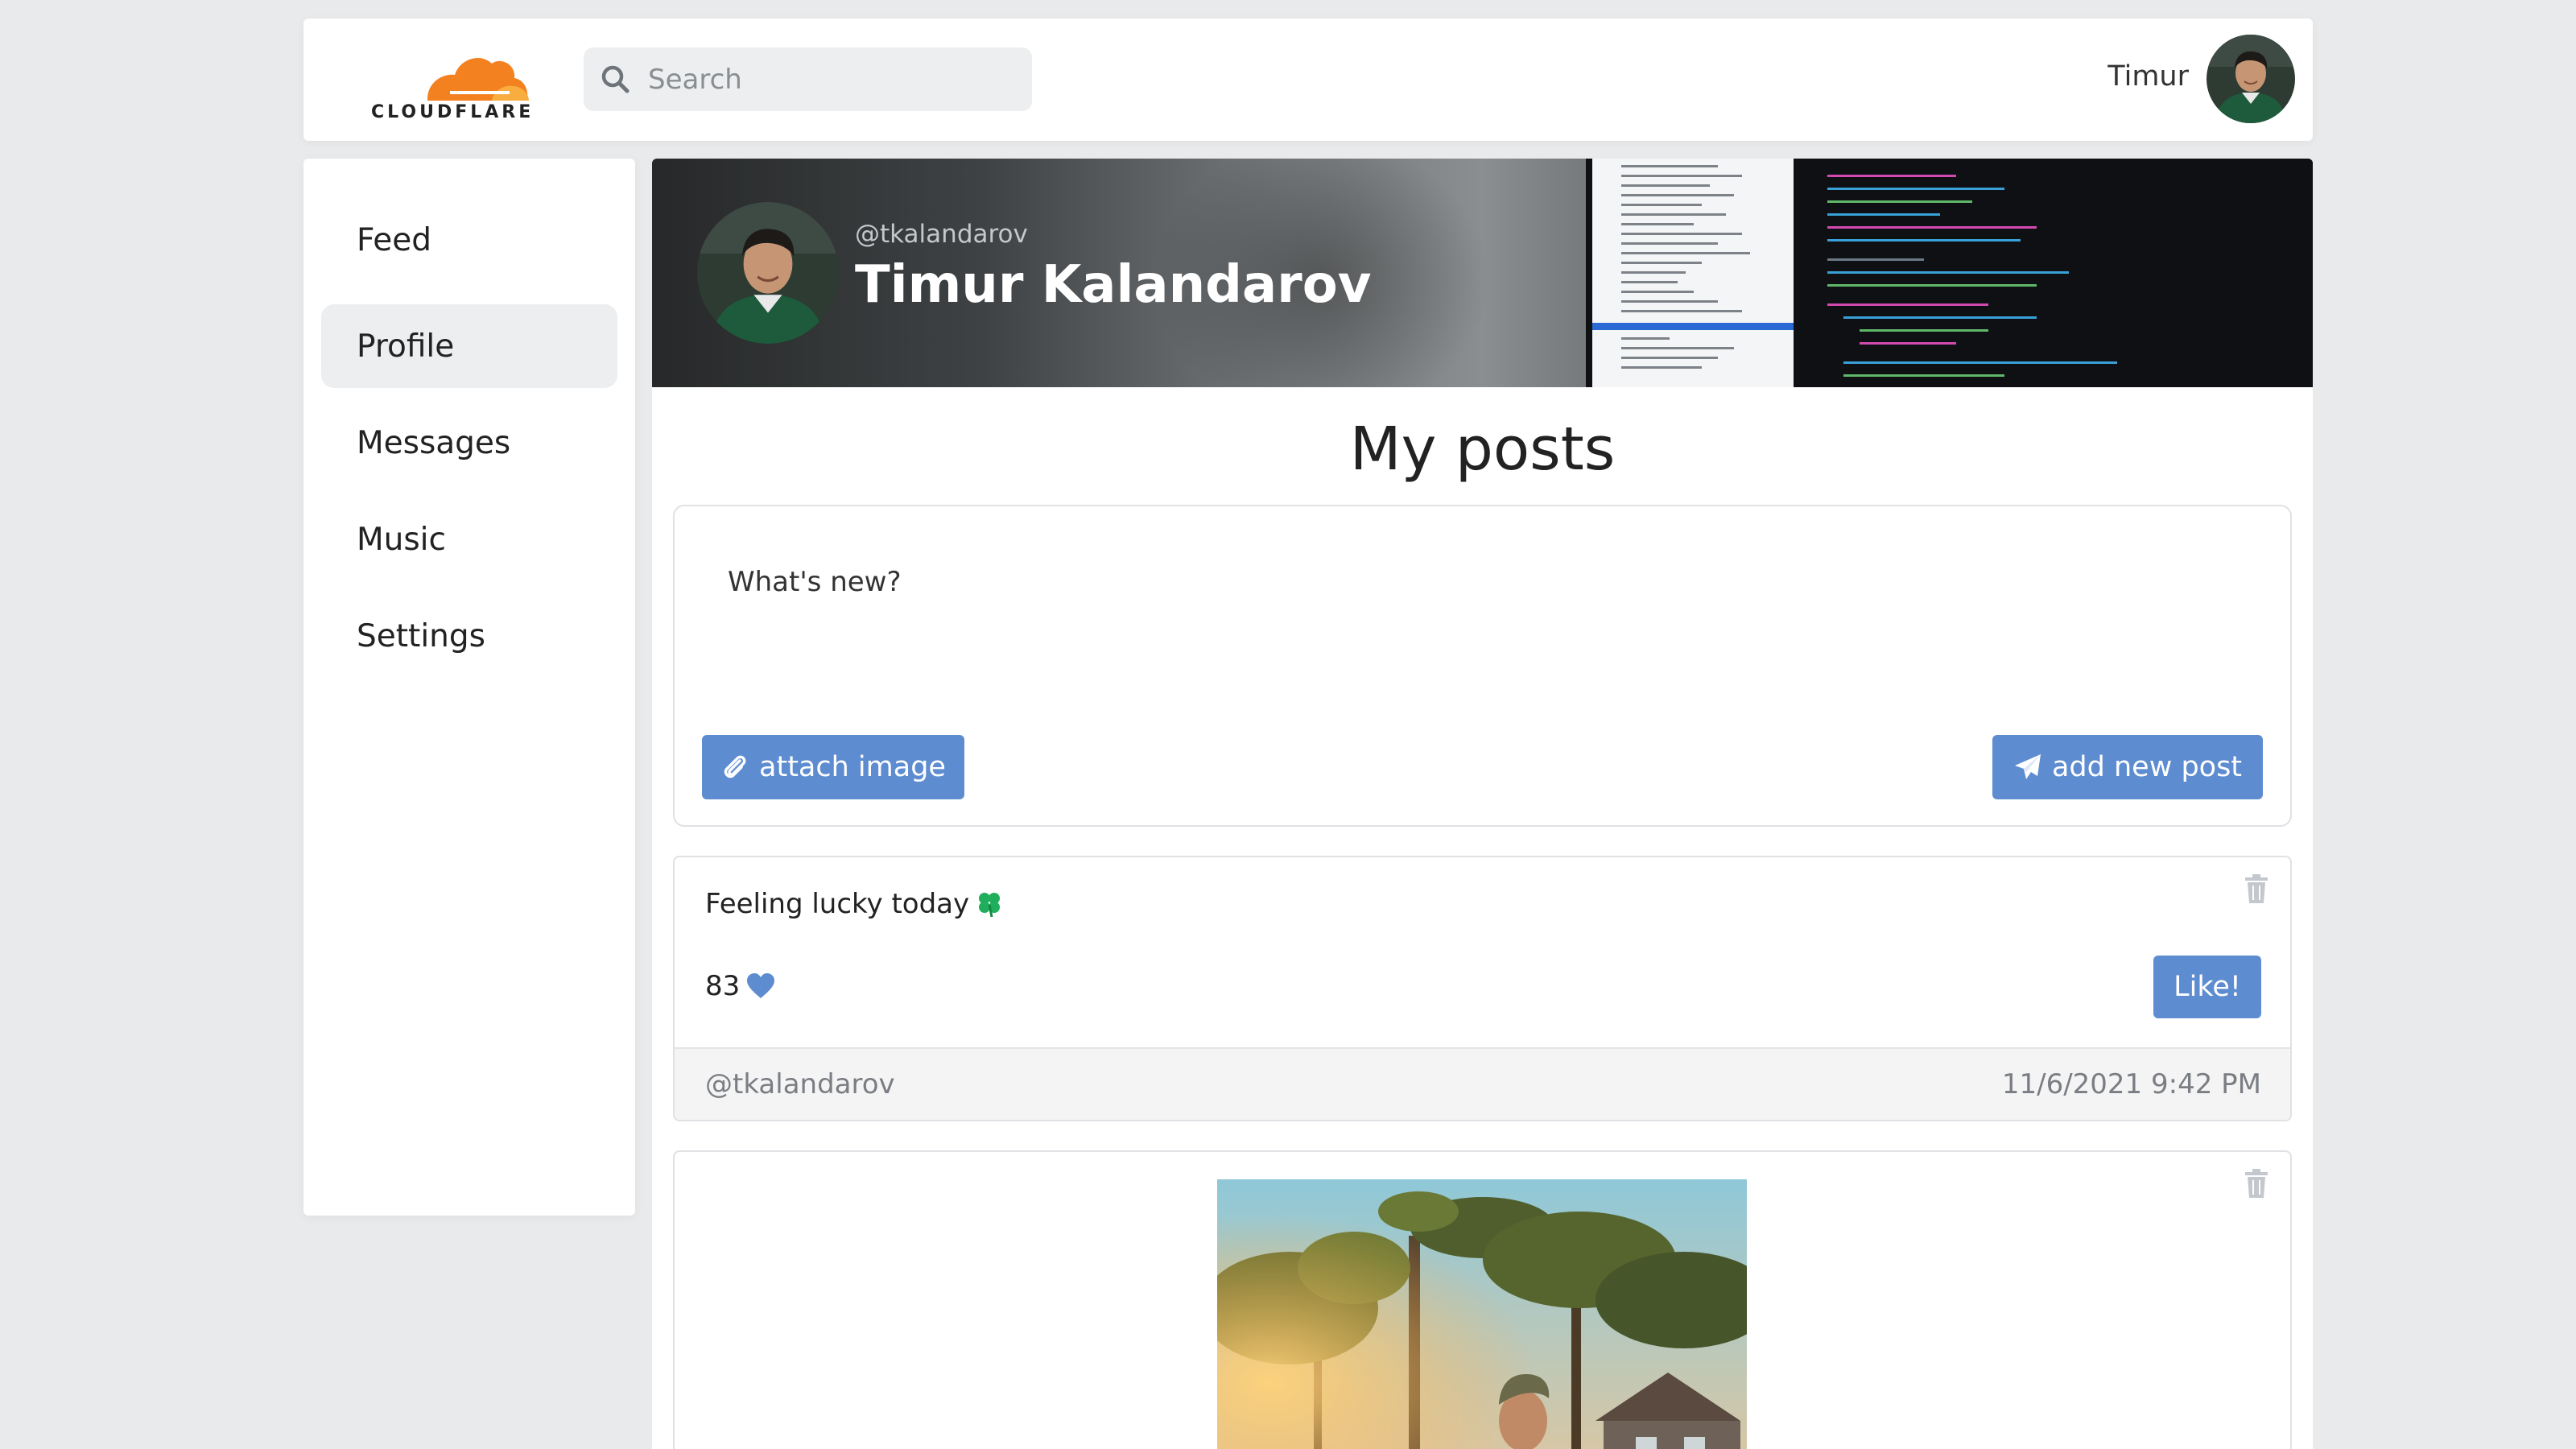  Describe the element at coordinates (1949, 273) in the screenshot. I see `cover-code-screen` at that location.